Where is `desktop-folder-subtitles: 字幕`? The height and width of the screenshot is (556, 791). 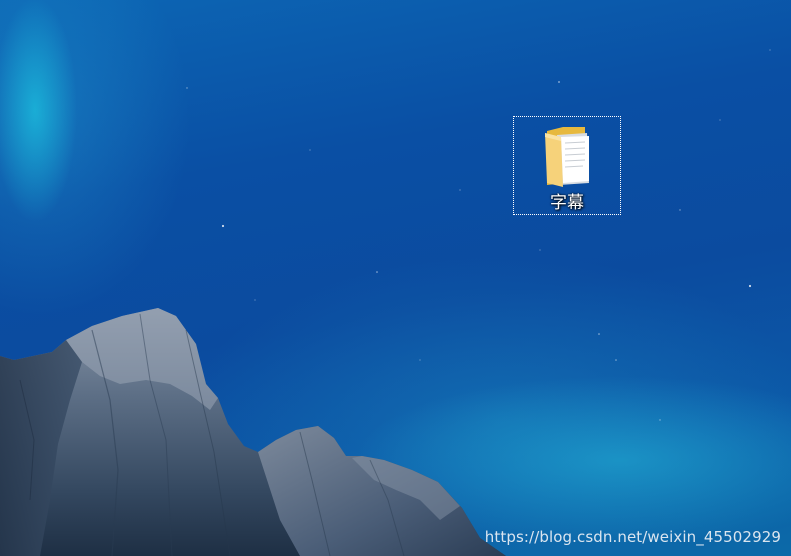 desktop-folder-subtitles: 字幕 is located at coordinates (567, 165).